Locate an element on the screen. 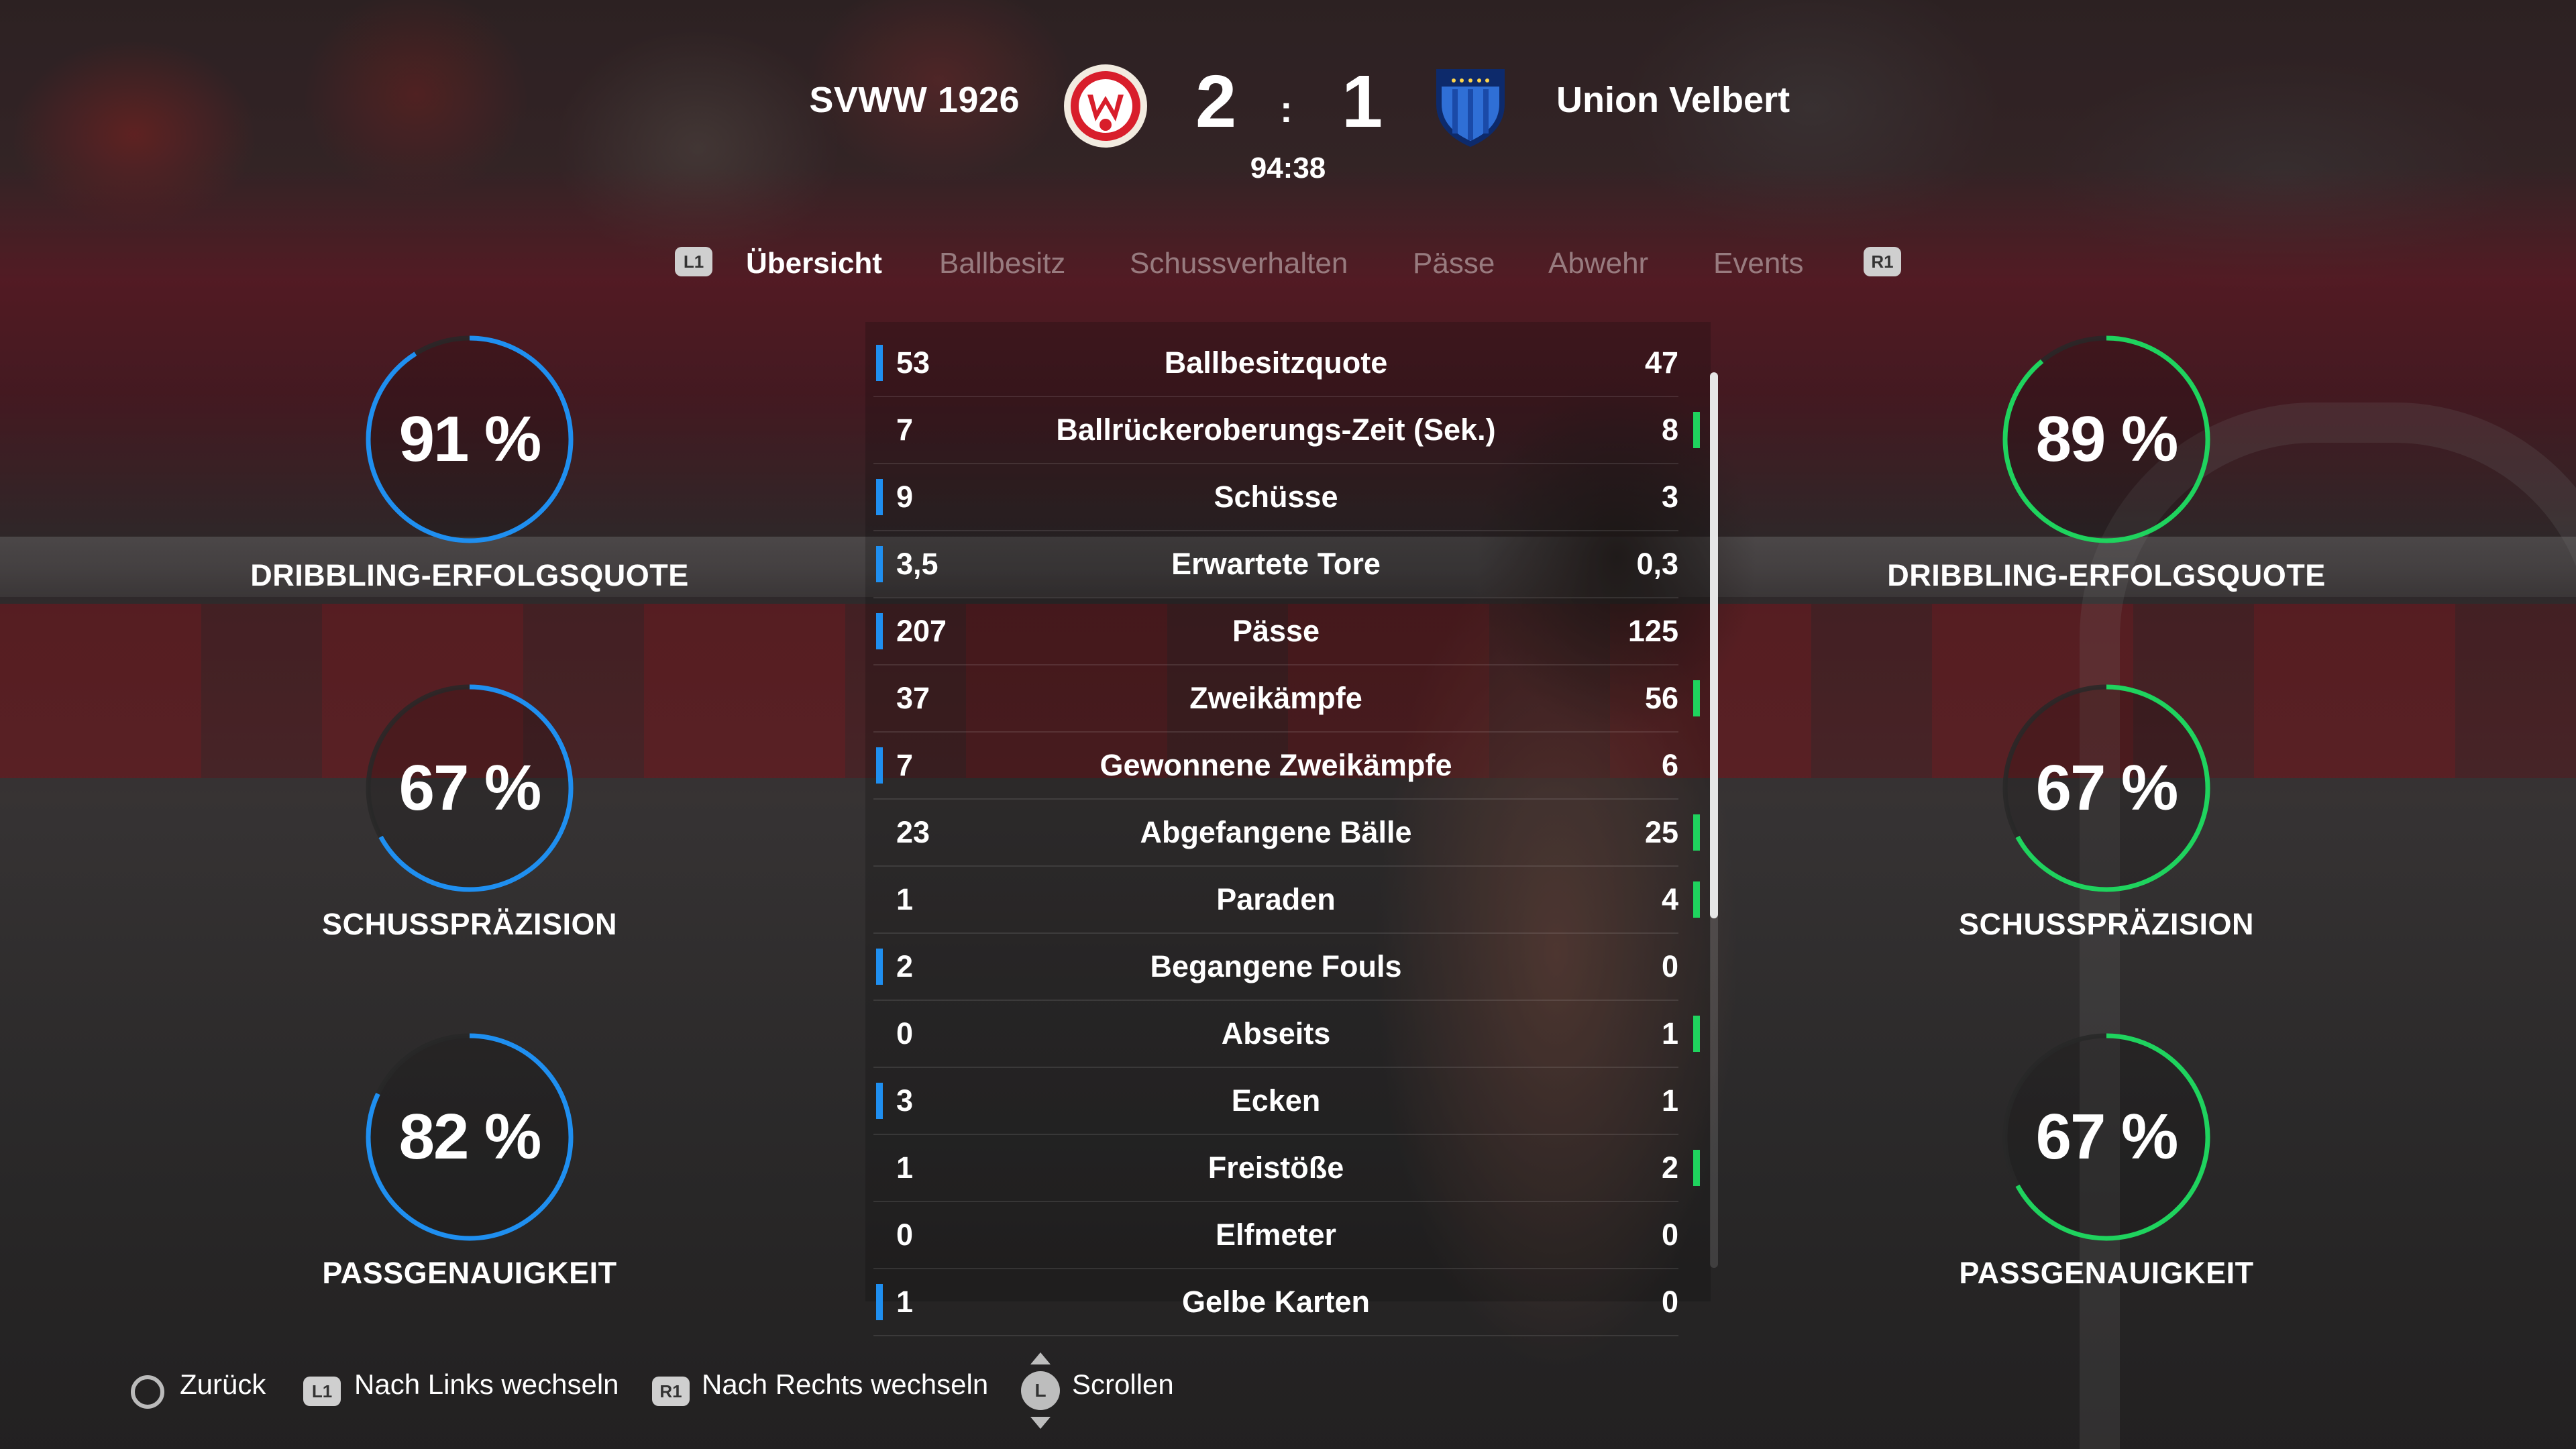  scroll-hint: Scrollen is located at coordinates (1123, 1384).